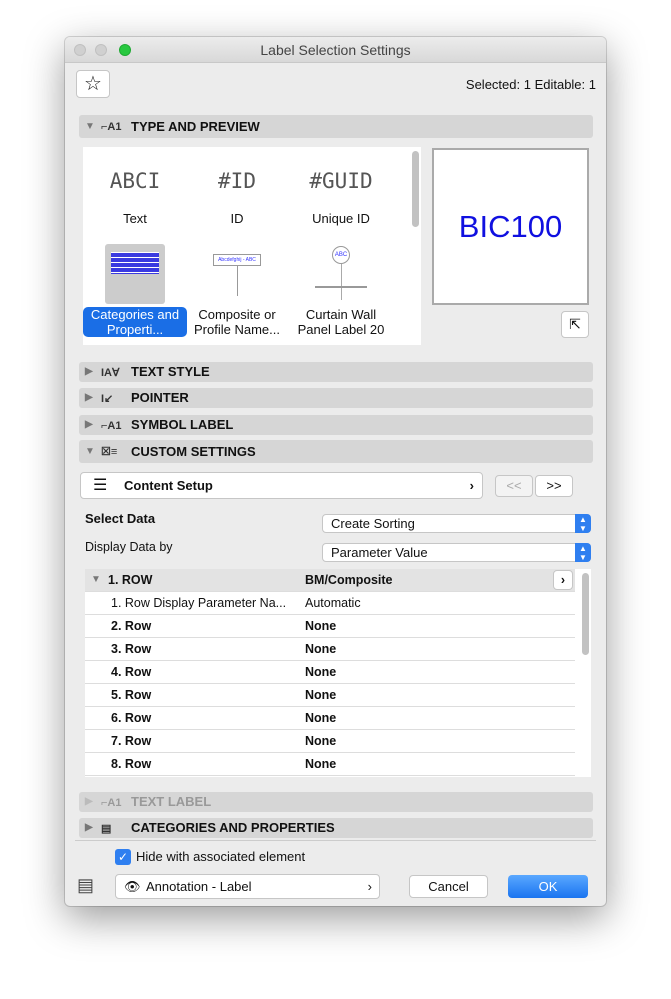  What do you see at coordinates (131, 649) in the screenshot?
I see `row-name: 3. Row` at bounding box center [131, 649].